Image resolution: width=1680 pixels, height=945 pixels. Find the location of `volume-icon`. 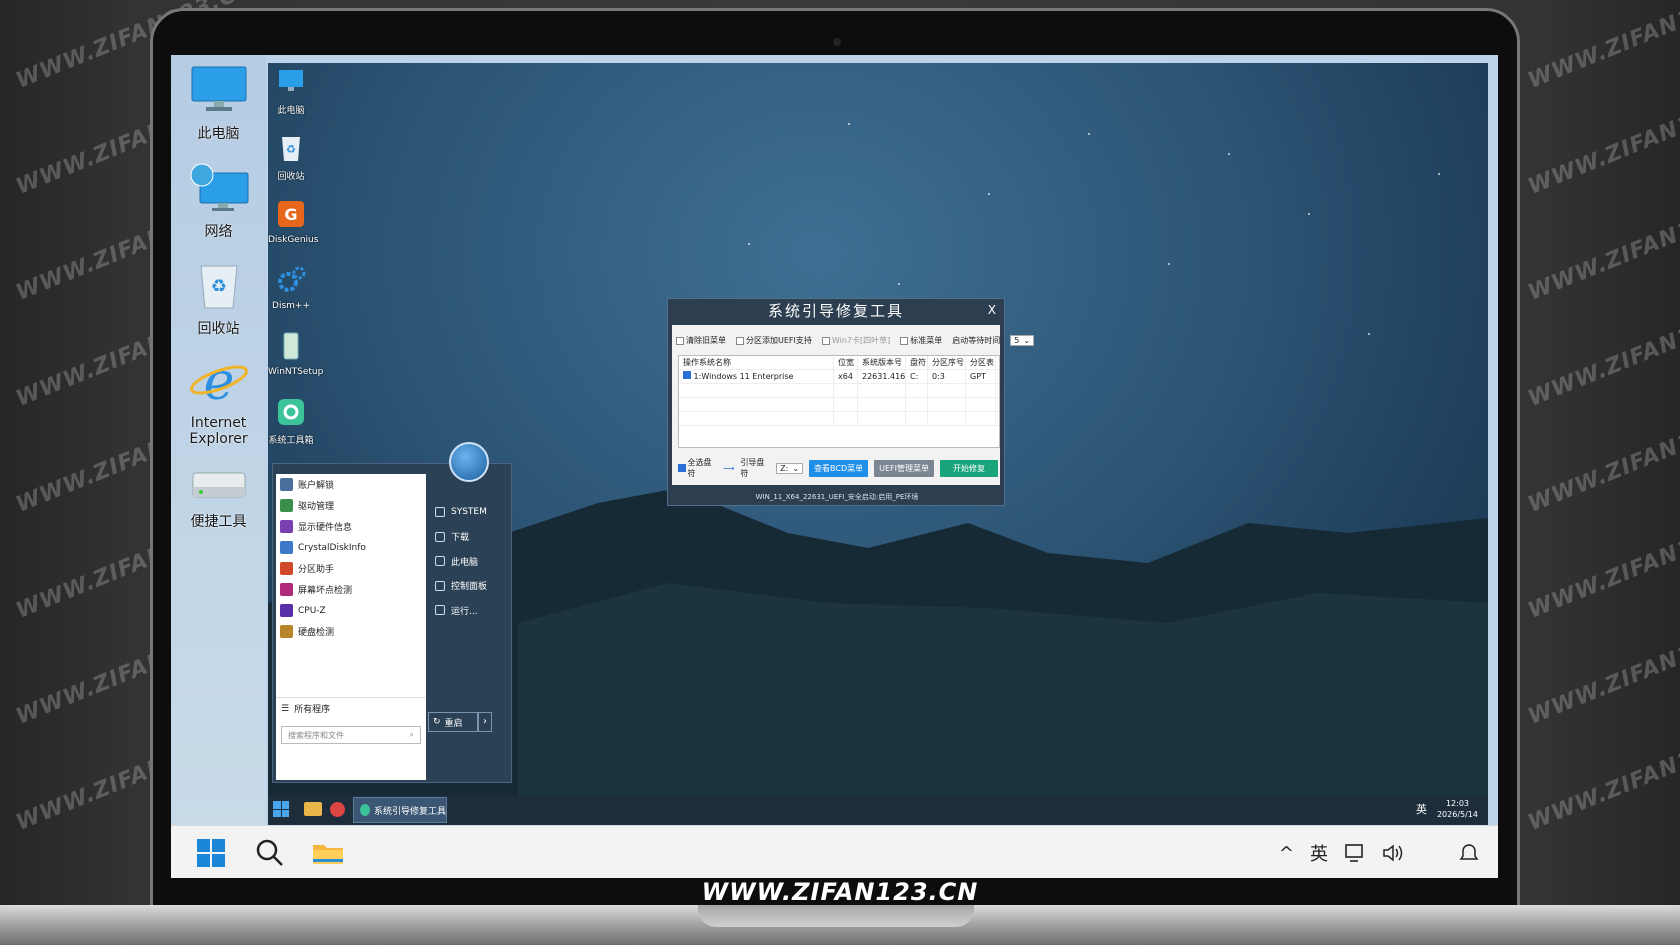

volume-icon is located at coordinates (1393, 853).